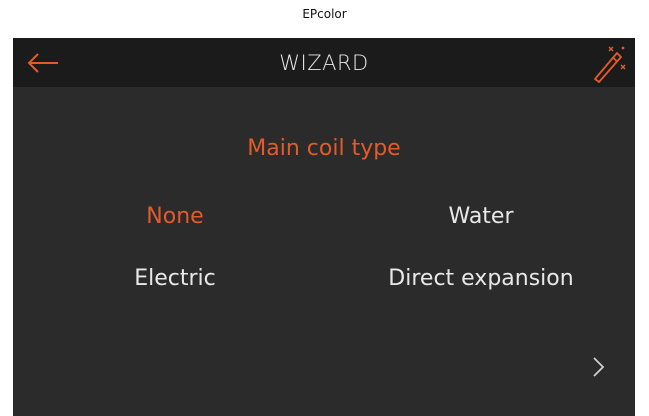 The height and width of the screenshot is (416, 649). I want to click on chevron-right-icon, so click(599, 367).